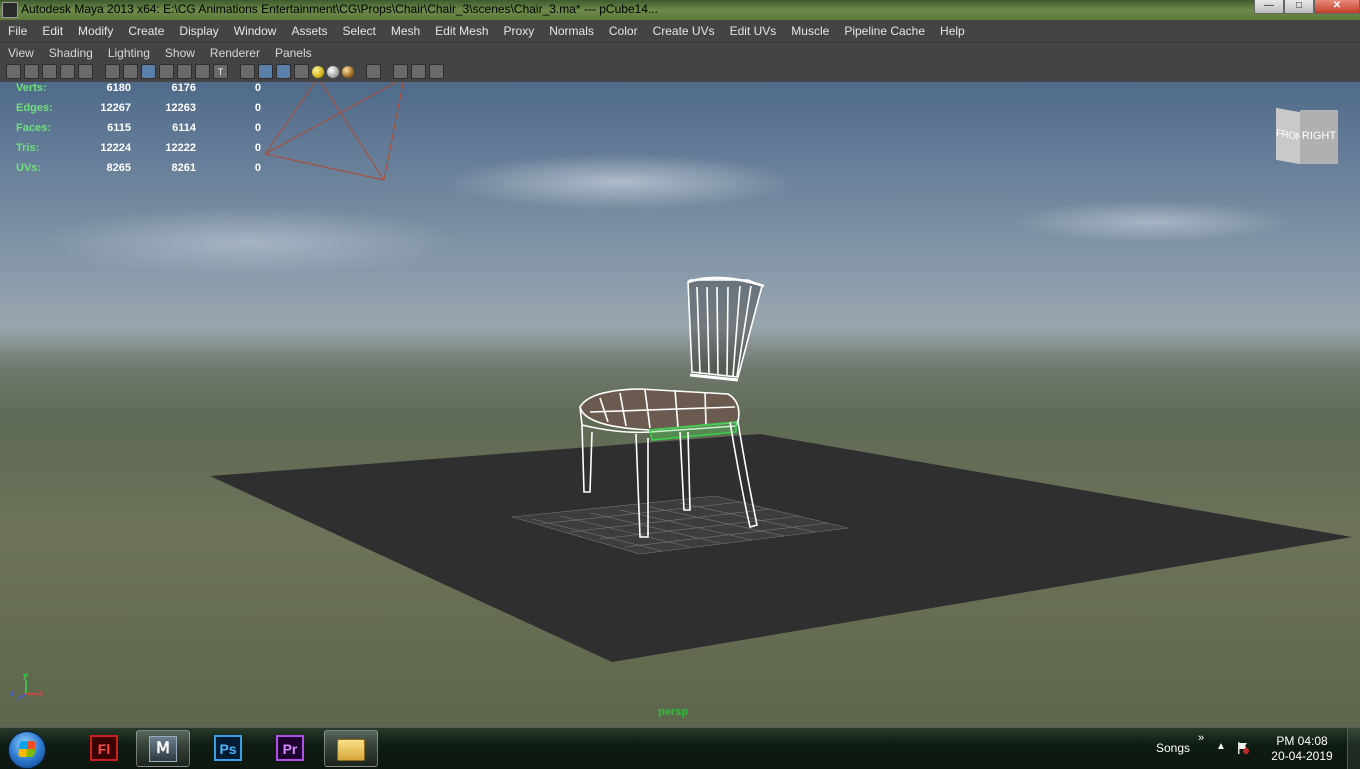 This screenshot has width=1360, height=769. I want to click on xray-icon, so click(400, 71).